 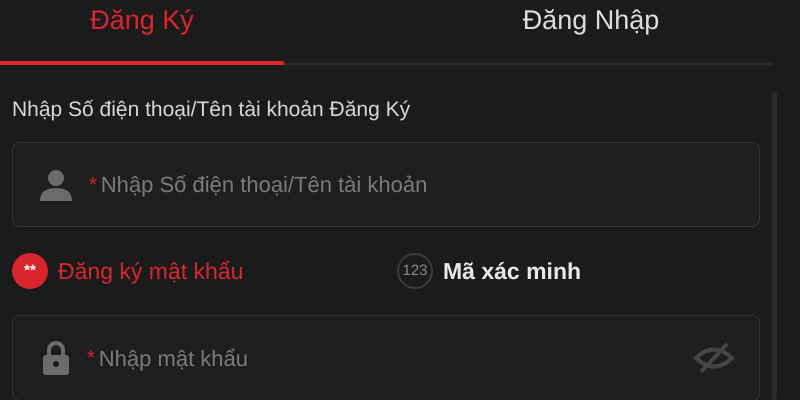 What do you see at coordinates (56, 358) in the screenshot?
I see `lock-icon` at bounding box center [56, 358].